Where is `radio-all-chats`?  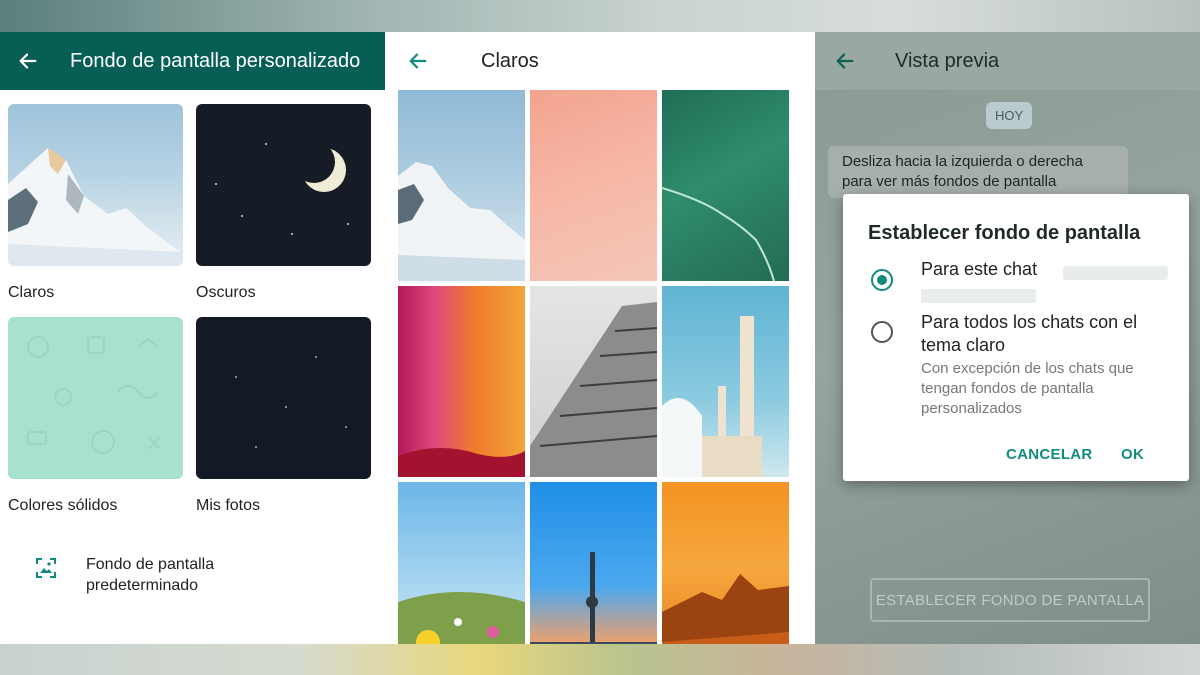
radio-all-chats is located at coordinates (882, 332).